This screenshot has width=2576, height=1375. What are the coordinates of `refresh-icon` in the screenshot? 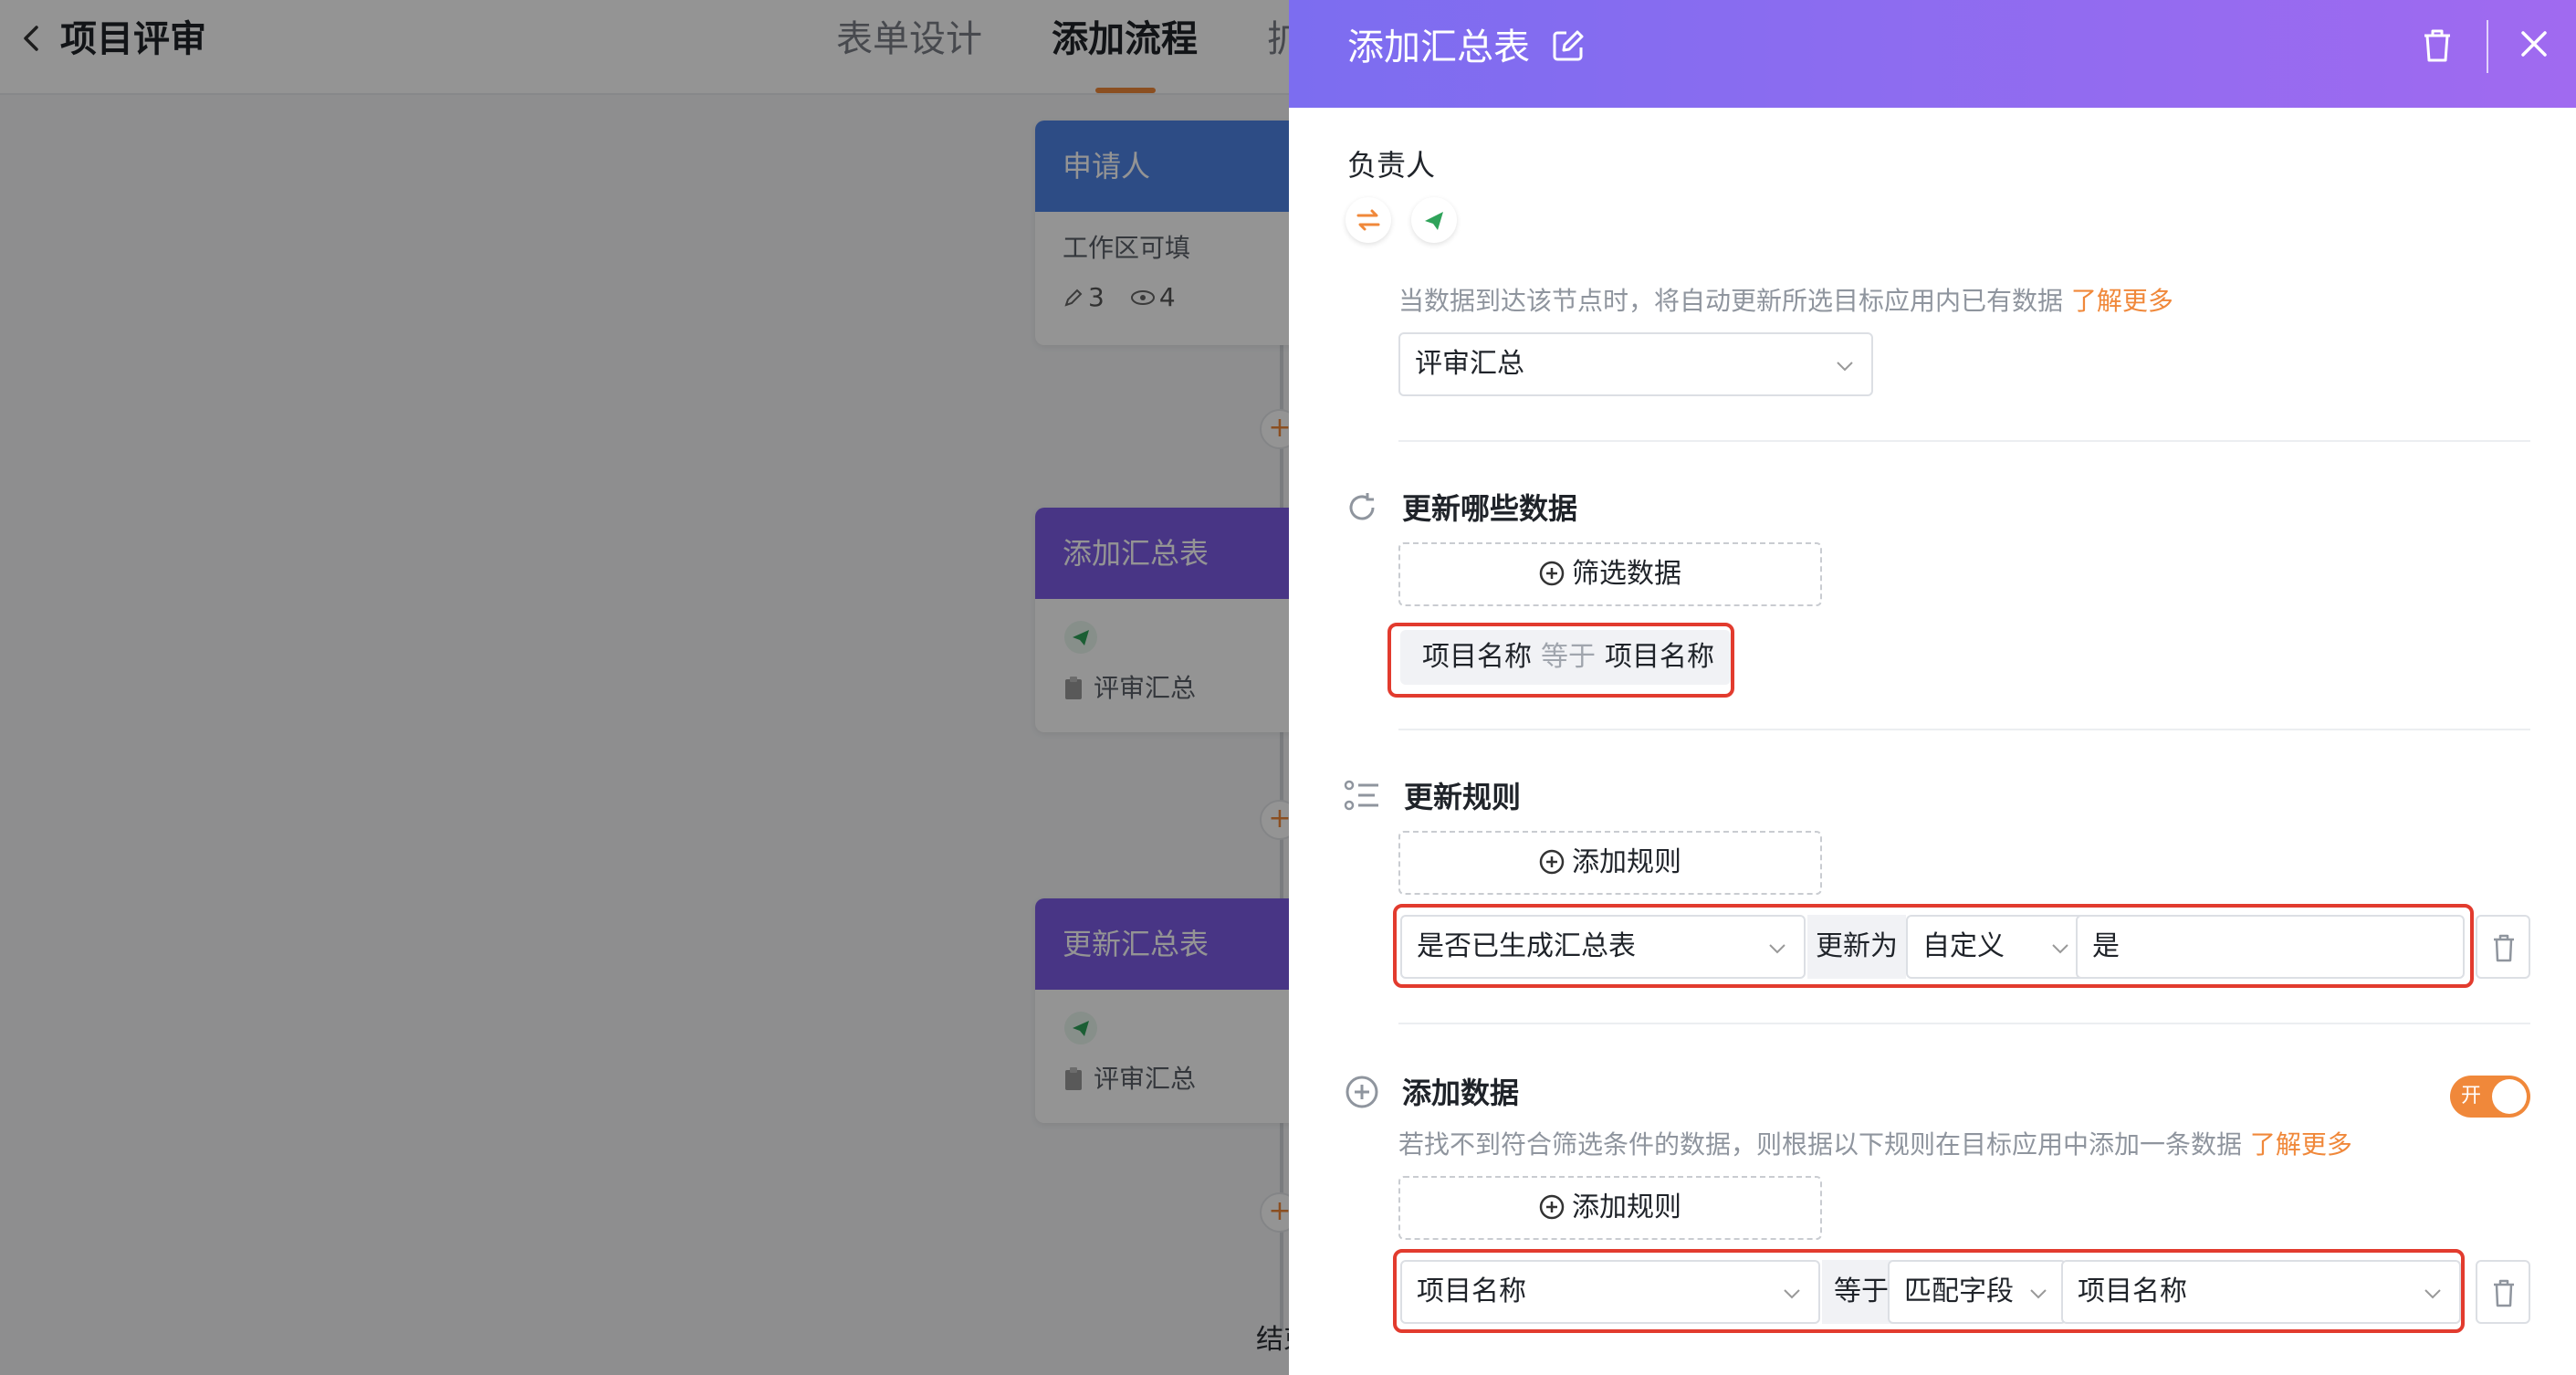 It's located at (1362, 506).